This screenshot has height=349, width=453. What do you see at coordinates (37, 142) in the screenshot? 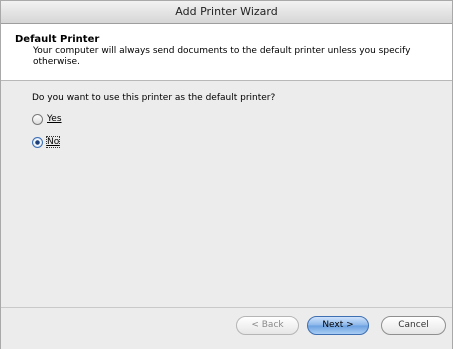
I see `radio-no` at bounding box center [37, 142].